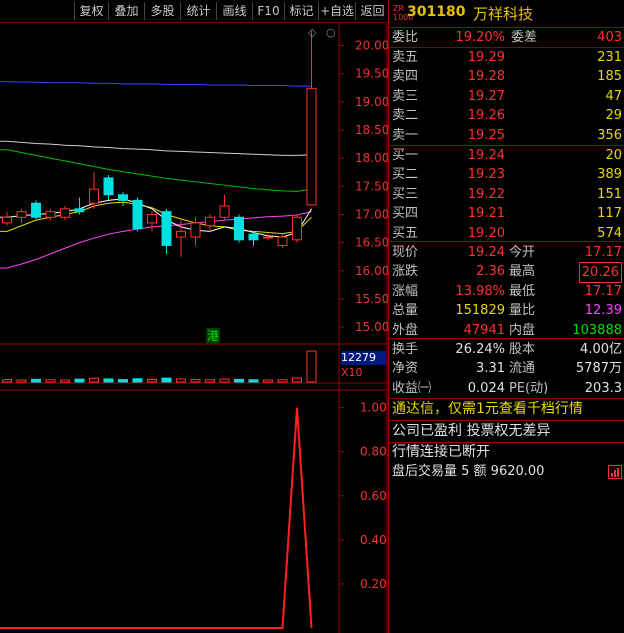 The width and height of the screenshot is (624, 633). I want to click on toolbar-button-2: 多股, so click(162, 11).